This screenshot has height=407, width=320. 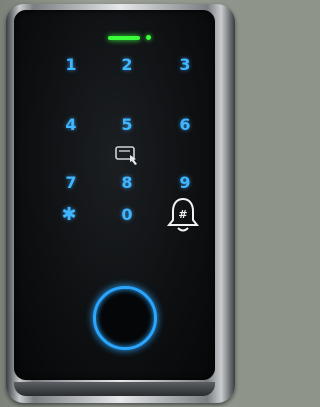 I want to click on key-7: 7, so click(x=71, y=182).